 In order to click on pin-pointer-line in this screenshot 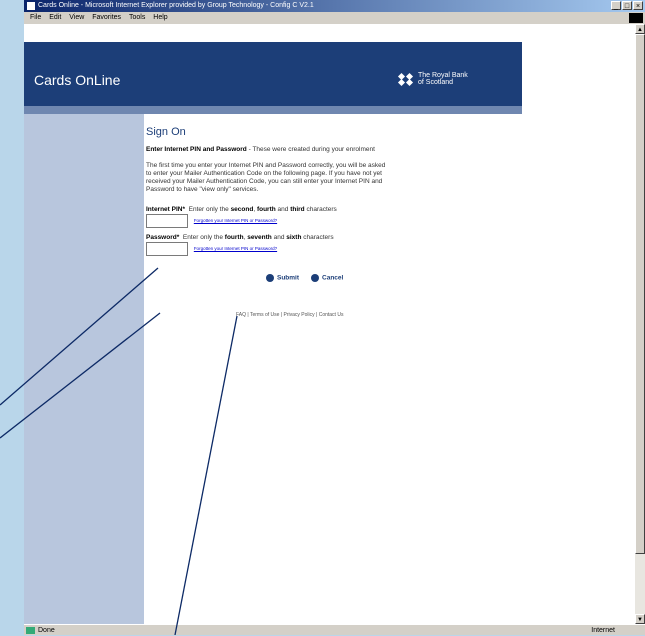, I will do `click(79, 336)`.